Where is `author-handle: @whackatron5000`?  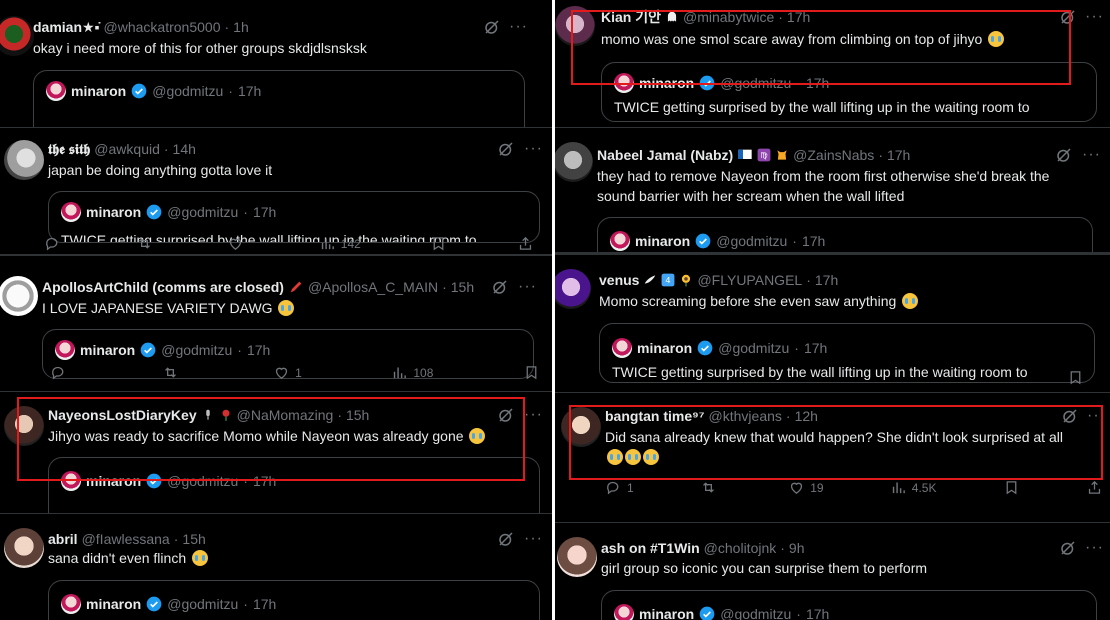 author-handle: @whackatron5000 is located at coordinates (162, 27).